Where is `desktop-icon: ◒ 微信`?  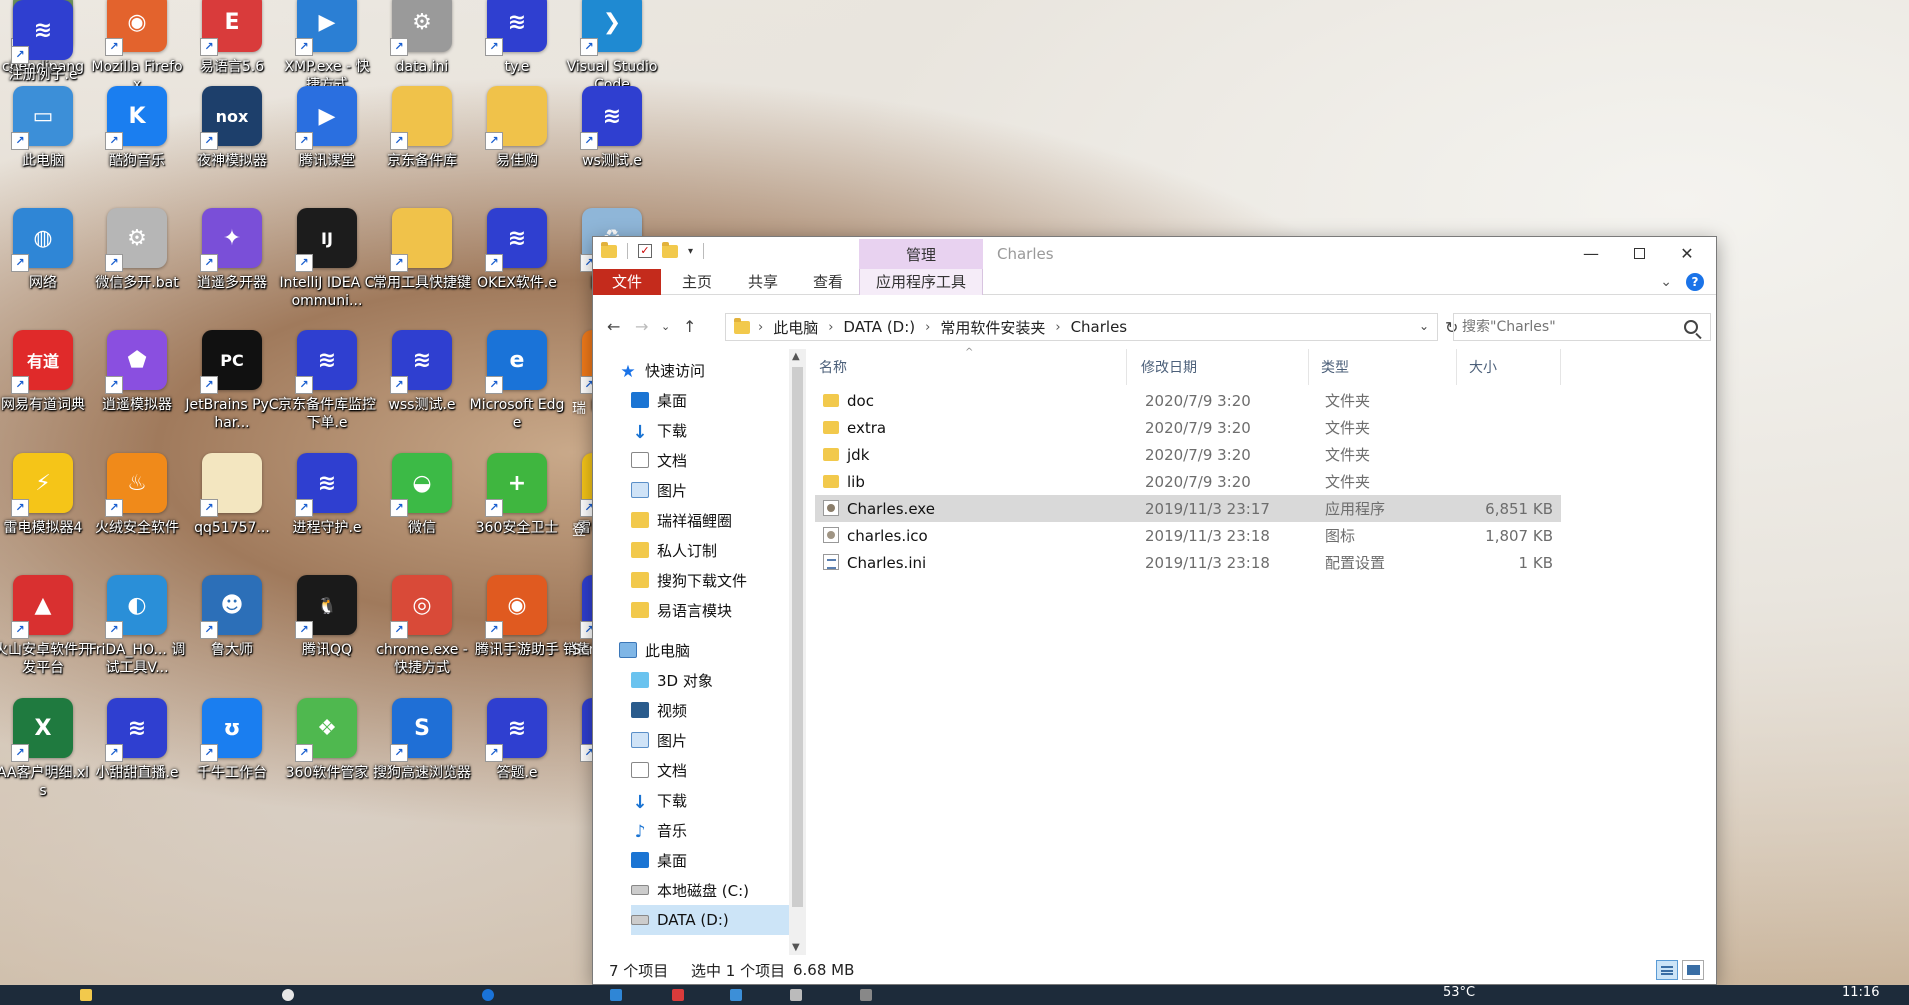
desktop-icon: ◒ 微信 is located at coordinates (422, 513).